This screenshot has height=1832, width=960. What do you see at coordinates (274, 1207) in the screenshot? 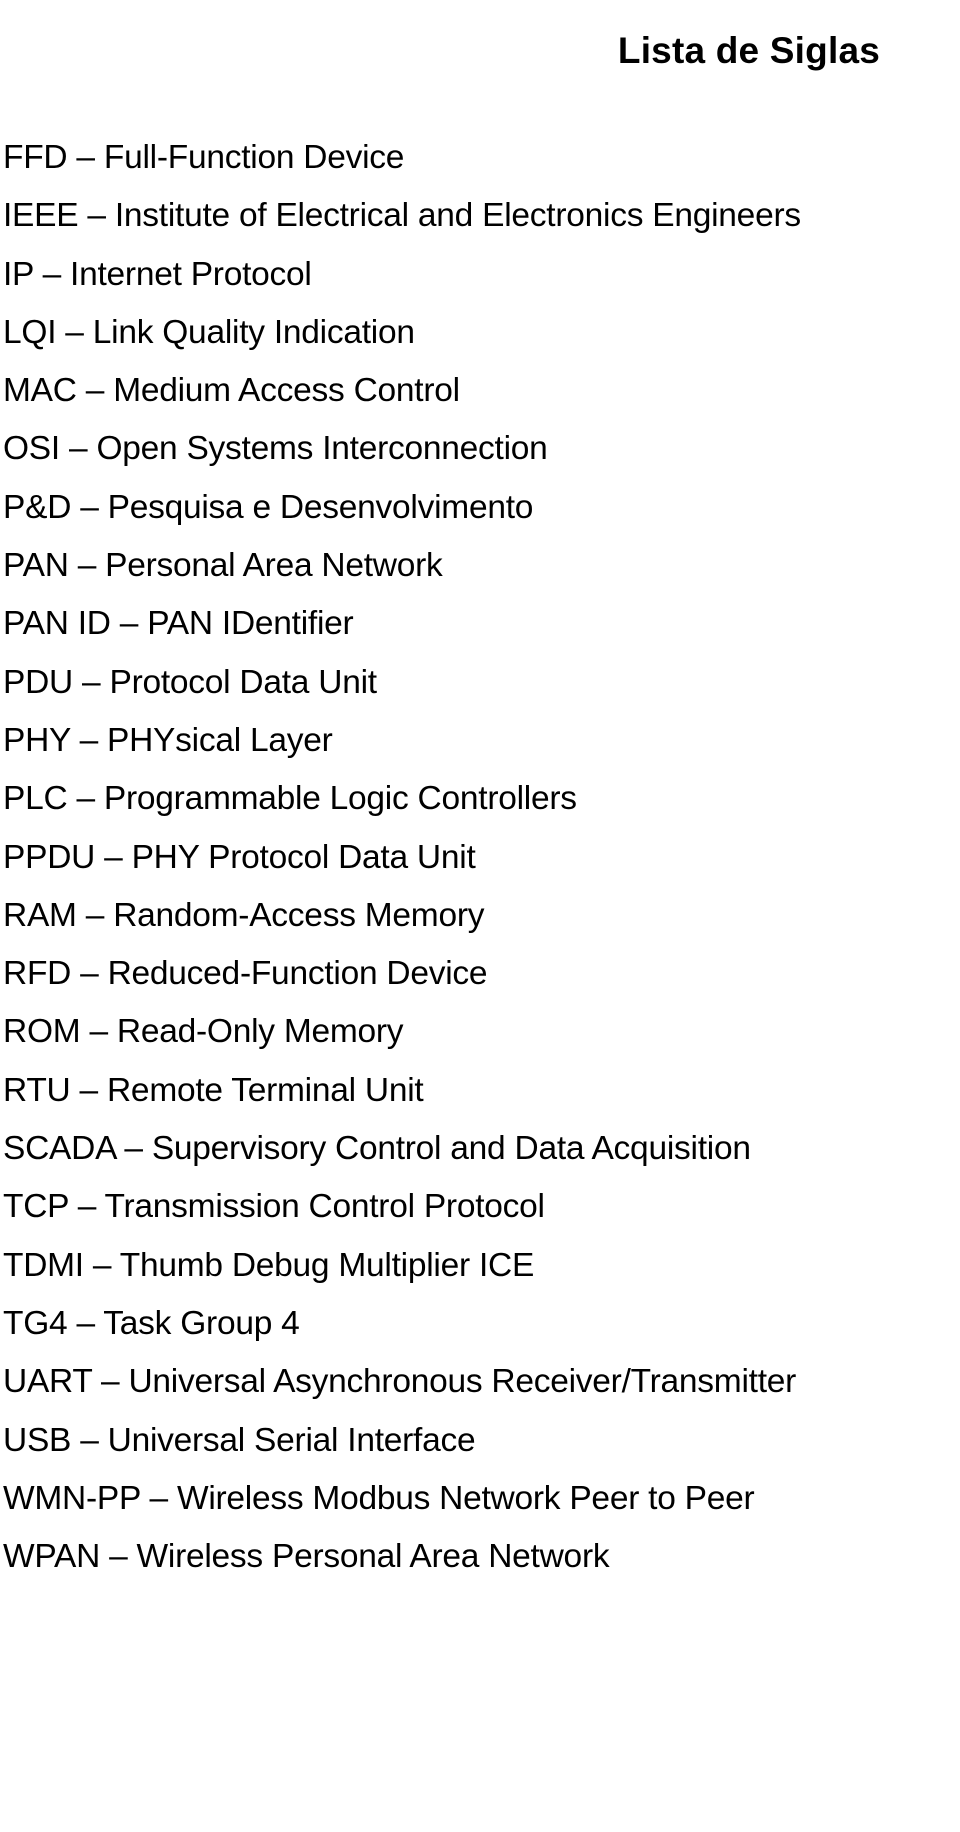
I see `acronym-entry: TCP – Transmission Control Protocol` at bounding box center [274, 1207].